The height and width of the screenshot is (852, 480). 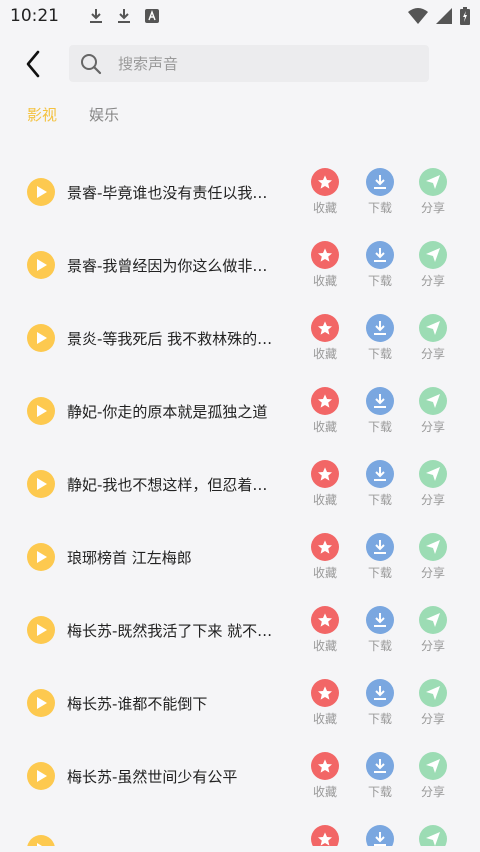 What do you see at coordinates (129, 558) in the screenshot?
I see `sound-title: 琅琊榜首 江左梅郎` at bounding box center [129, 558].